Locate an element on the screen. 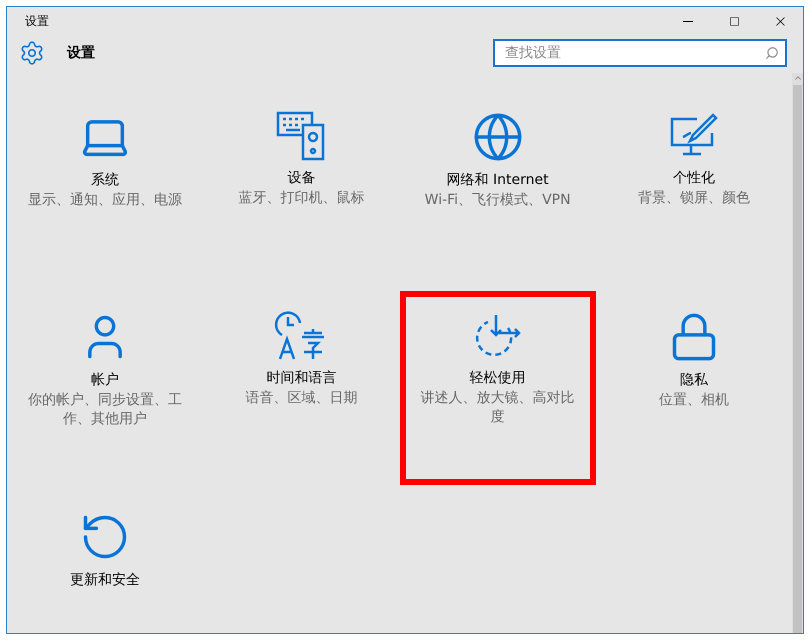 This screenshot has width=812, height=642. search-field: 查找设置 is located at coordinates (640, 53).